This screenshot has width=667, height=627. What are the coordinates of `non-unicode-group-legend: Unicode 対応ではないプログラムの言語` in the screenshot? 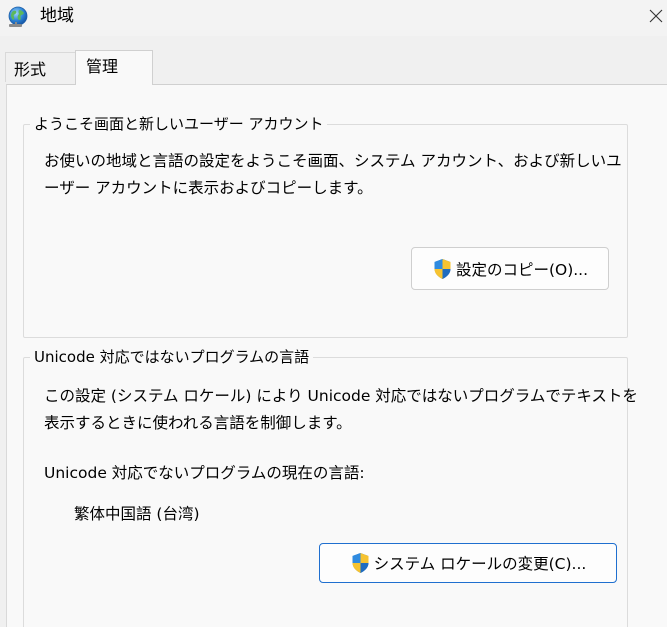 It's located at (172, 357).